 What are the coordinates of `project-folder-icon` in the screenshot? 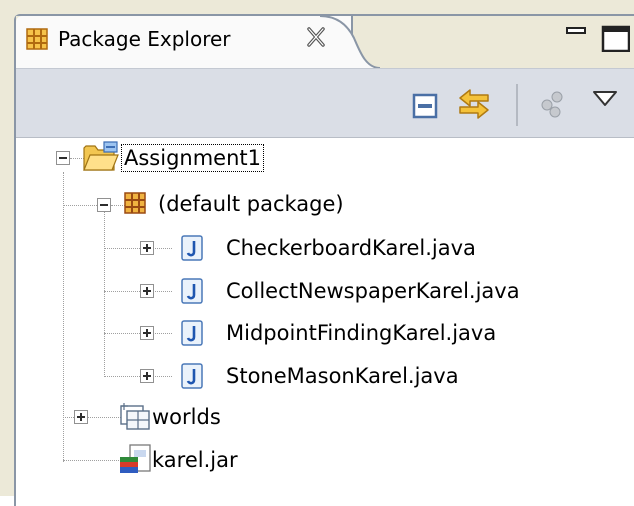 It's located at (101, 156).